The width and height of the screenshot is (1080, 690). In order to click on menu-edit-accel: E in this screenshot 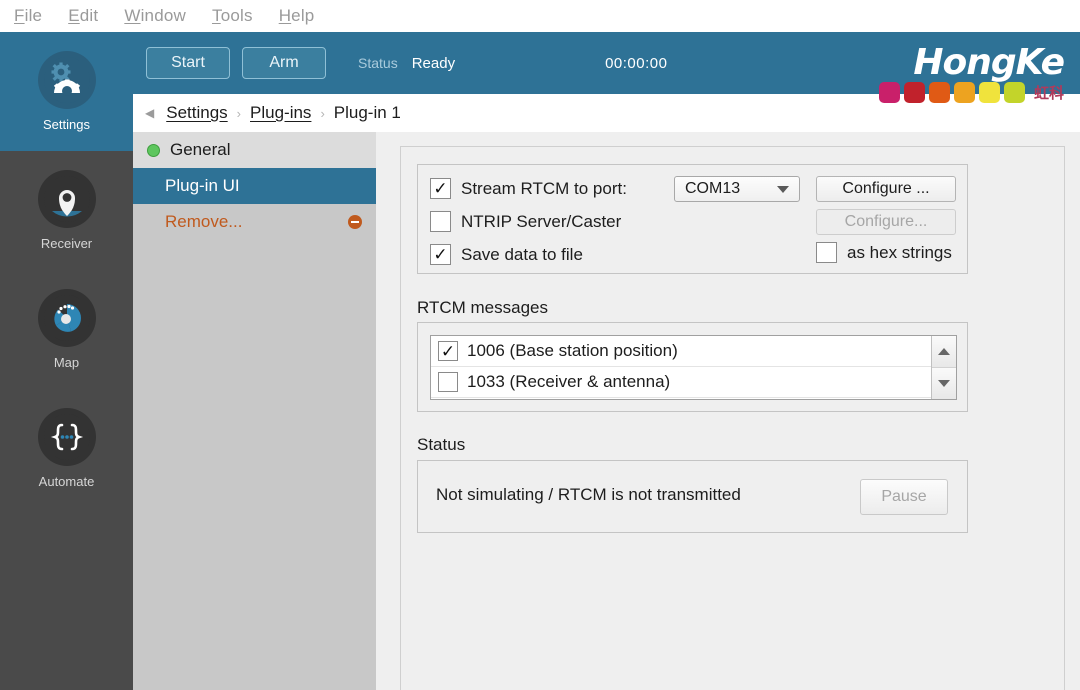, I will do `click(74, 15)`.